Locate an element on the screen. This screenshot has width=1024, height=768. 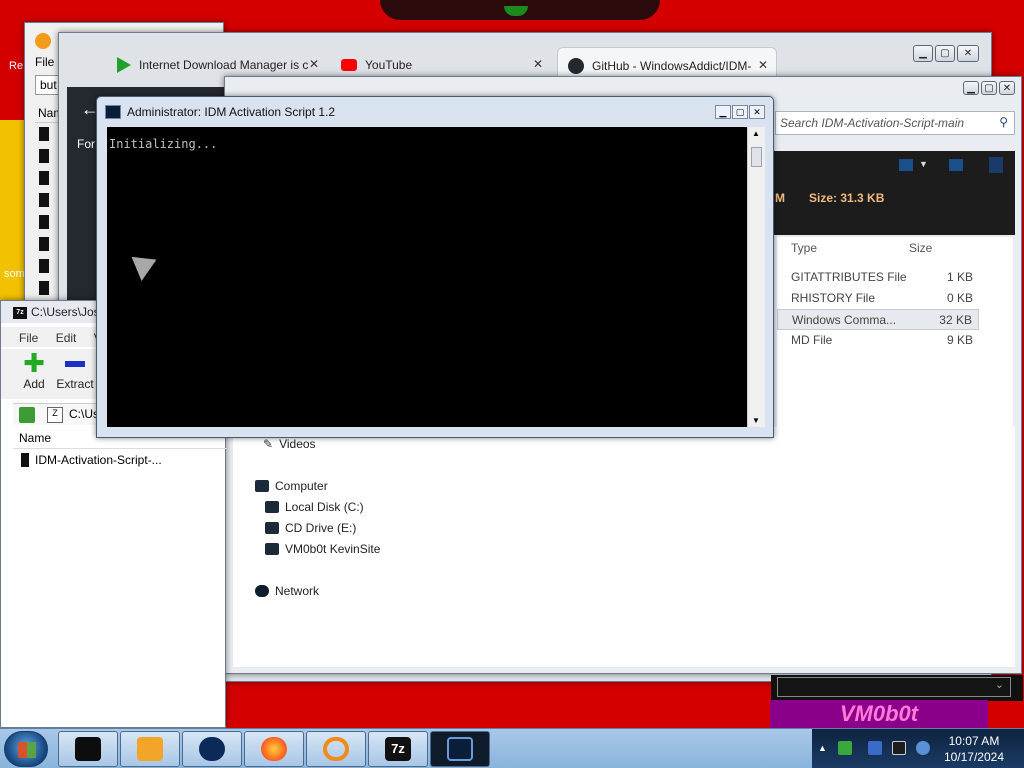
desktop-icon-label-2: som is located at coordinates (14, 274).